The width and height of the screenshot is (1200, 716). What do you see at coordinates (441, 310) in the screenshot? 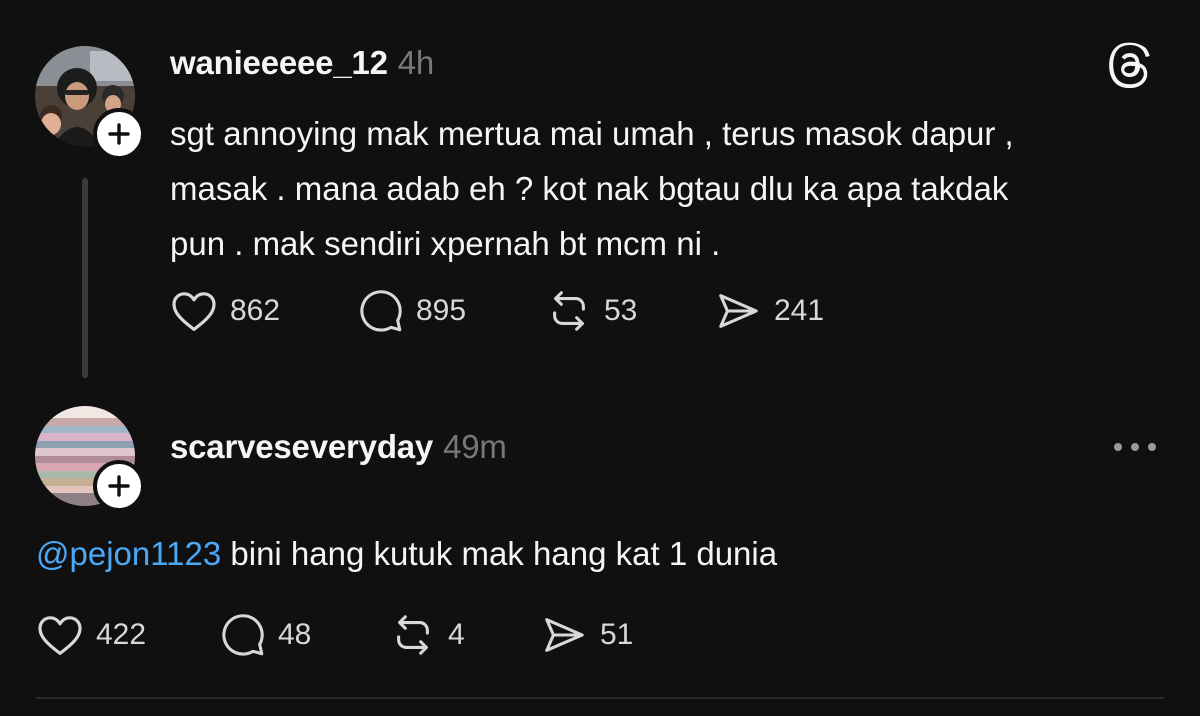
I see `reply-count: 895` at bounding box center [441, 310].